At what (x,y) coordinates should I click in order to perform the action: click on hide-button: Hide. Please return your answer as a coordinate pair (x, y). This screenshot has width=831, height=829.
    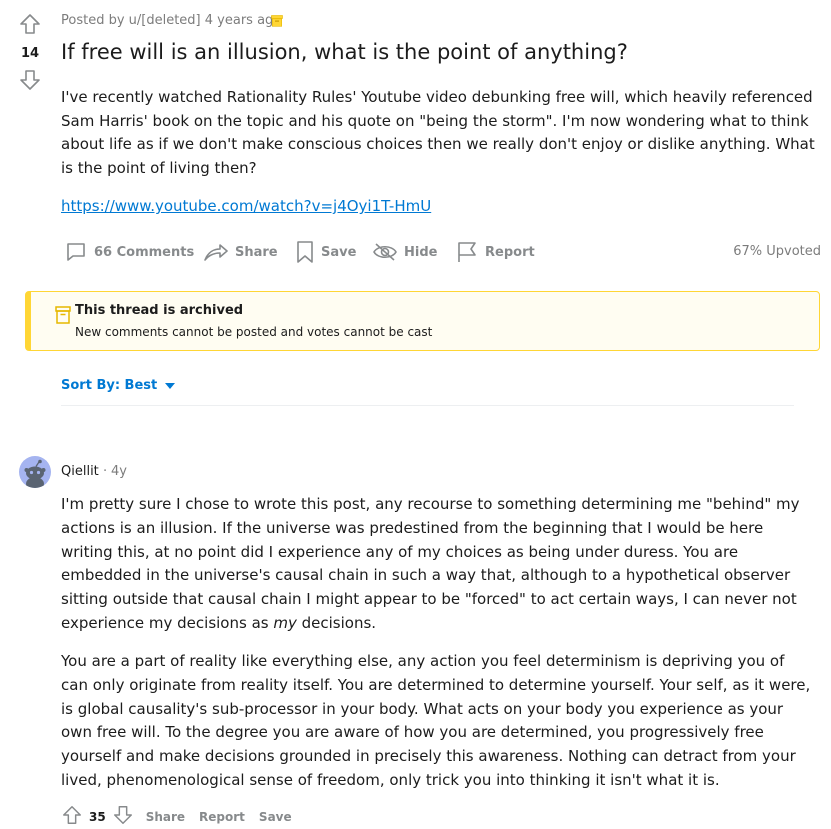
    Looking at the image, I should click on (404, 252).